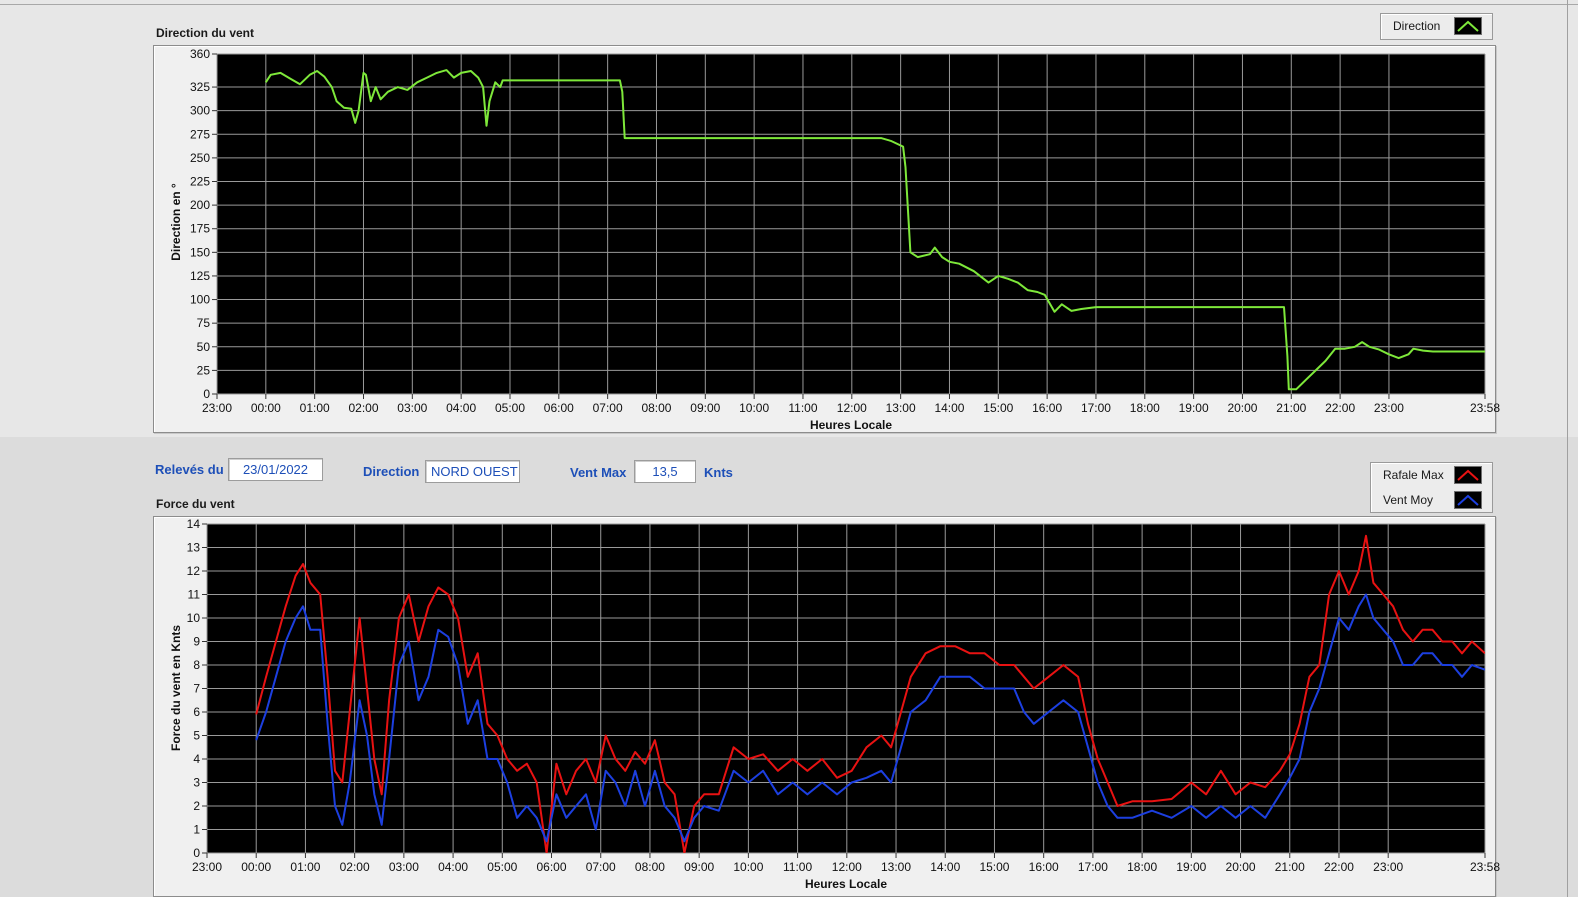 This screenshot has height=897, width=1578. I want to click on force-xtick-label-11: 10:00, so click(748, 867).